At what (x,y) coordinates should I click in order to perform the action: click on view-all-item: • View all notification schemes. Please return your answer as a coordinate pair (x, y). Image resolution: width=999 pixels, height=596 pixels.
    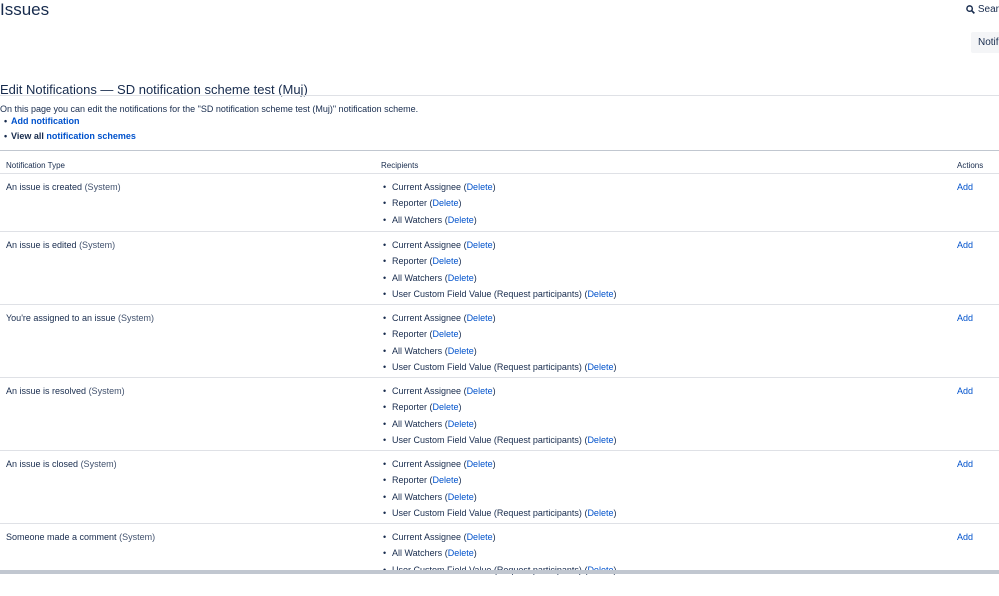
    Looking at the image, I should click on (70, 136).